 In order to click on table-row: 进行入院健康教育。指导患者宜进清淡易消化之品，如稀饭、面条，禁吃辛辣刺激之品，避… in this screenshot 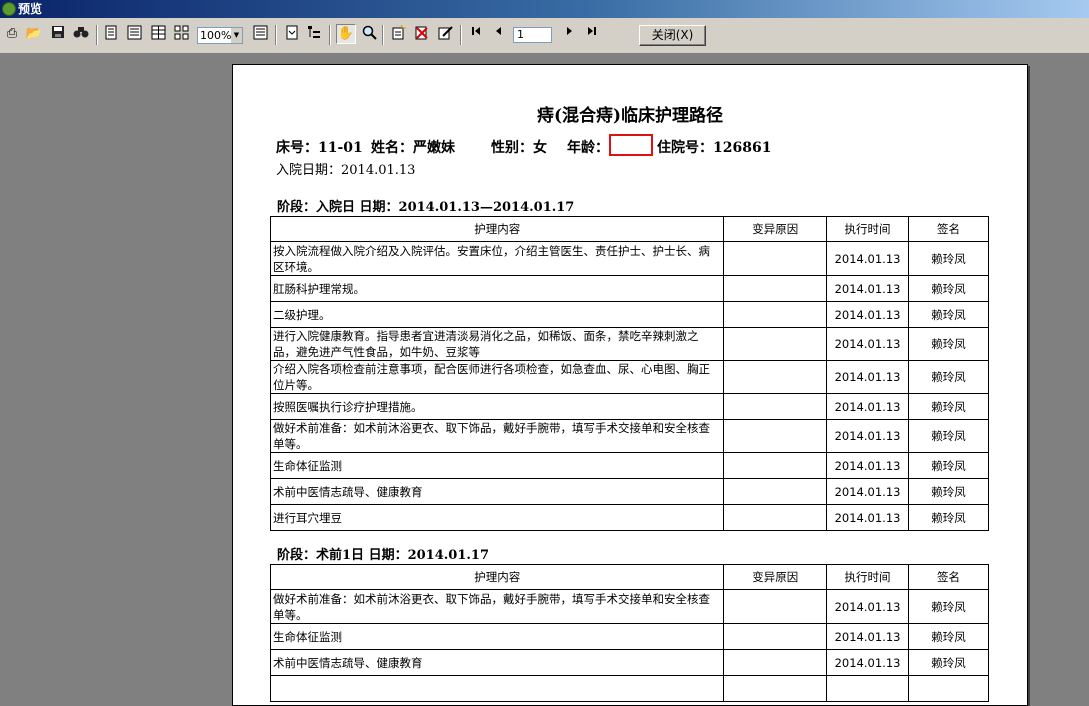, I will do `click(629, 344)`.